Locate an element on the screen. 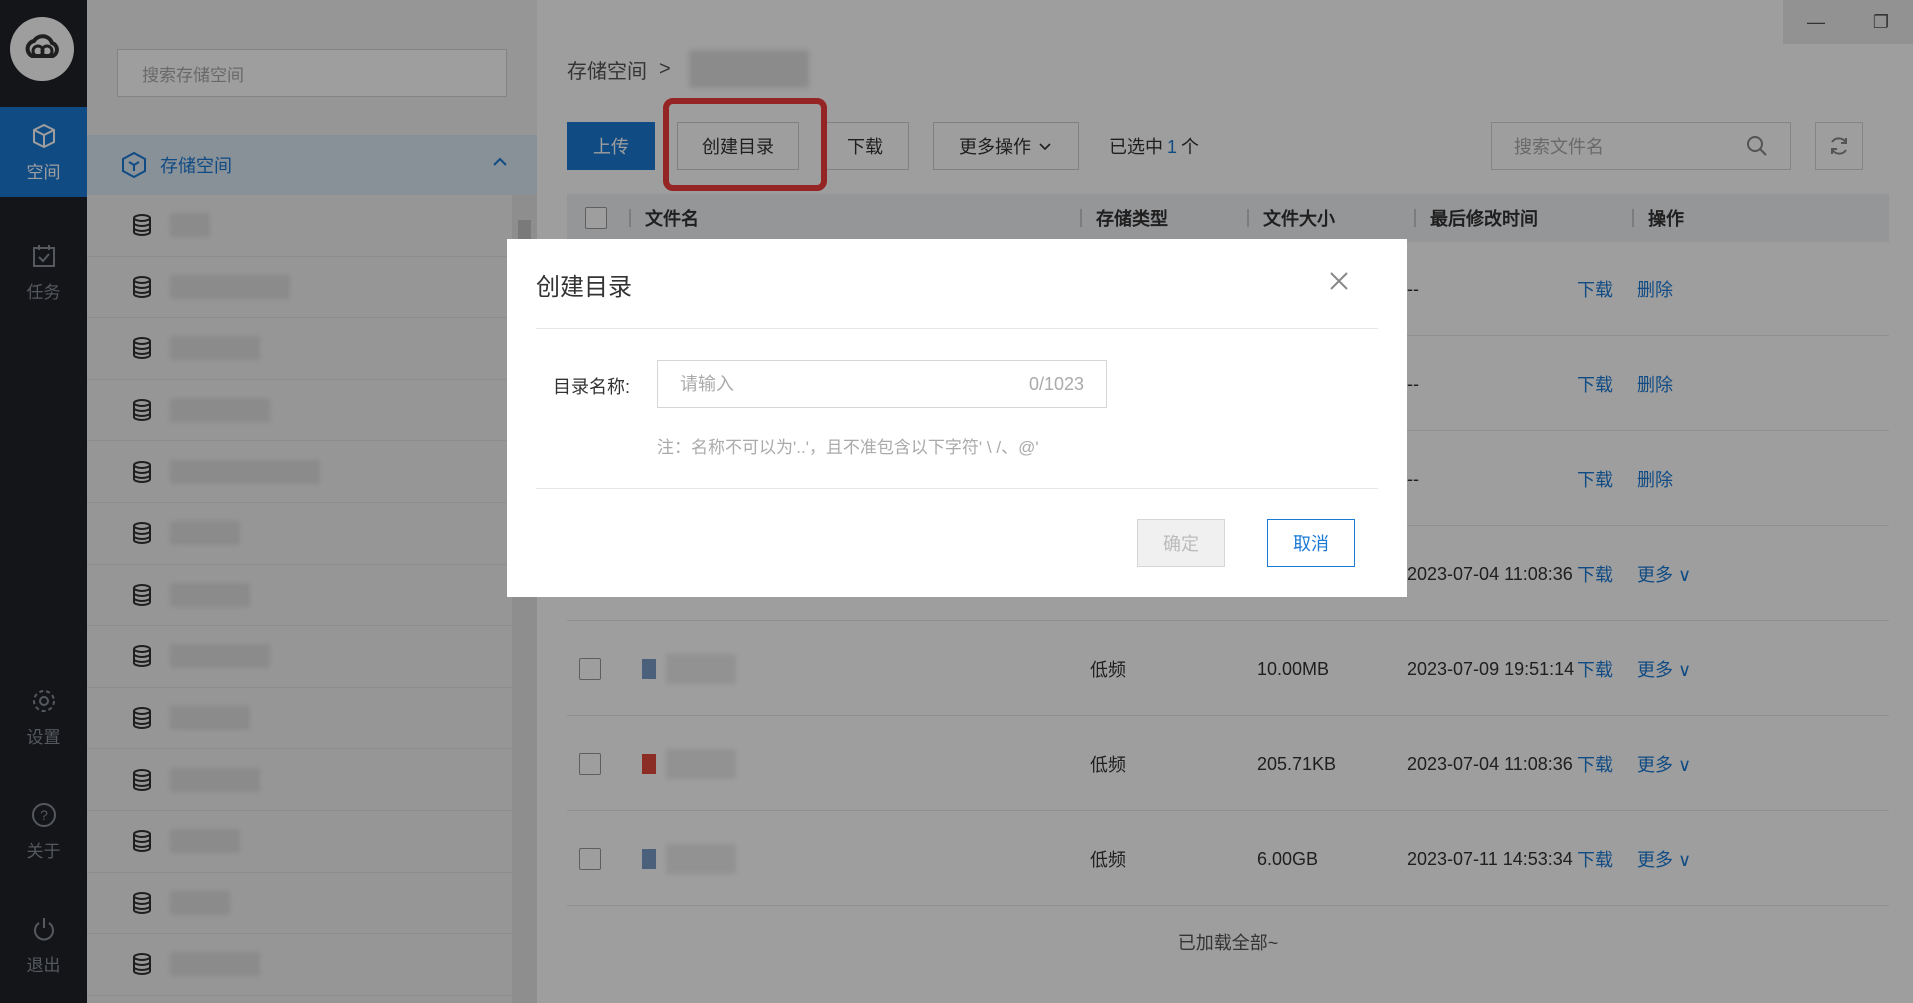  dialog-divider-top is located at coordinates (957, 328).